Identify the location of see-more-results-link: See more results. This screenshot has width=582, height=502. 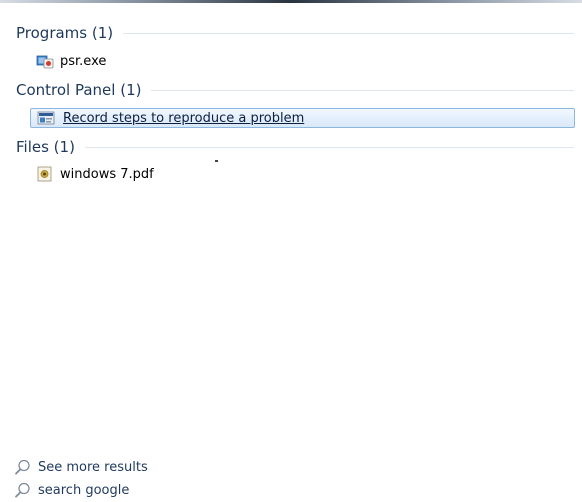
(81, 467).